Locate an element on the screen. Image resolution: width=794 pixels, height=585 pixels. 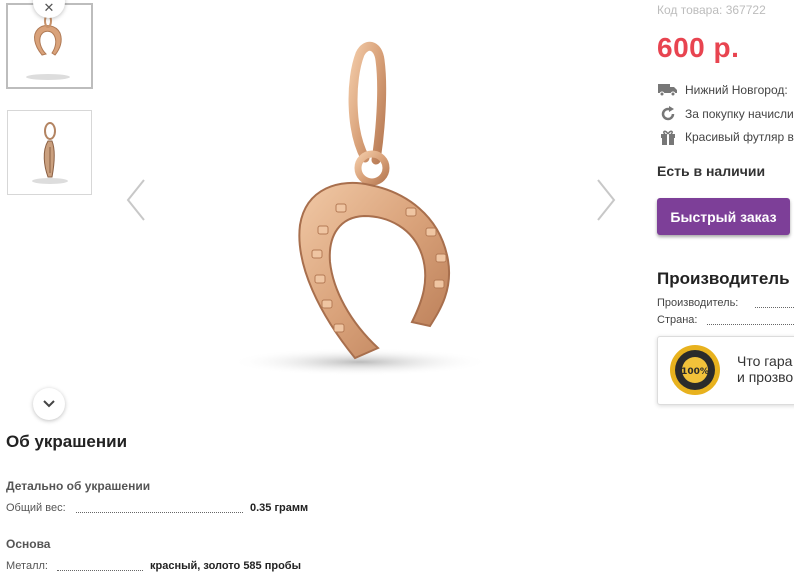
stock-status: Есть в наличии is located at coordinates (711, 171).